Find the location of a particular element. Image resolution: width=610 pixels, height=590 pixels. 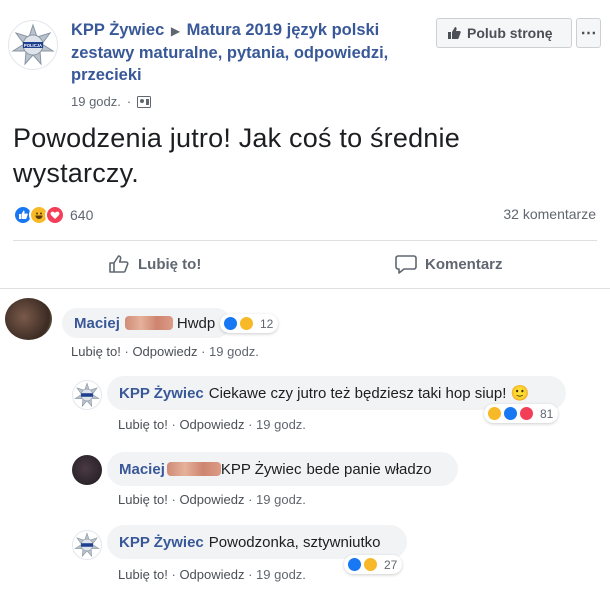

post-meta: 19 godz. · is located at coordinates (111, 101).